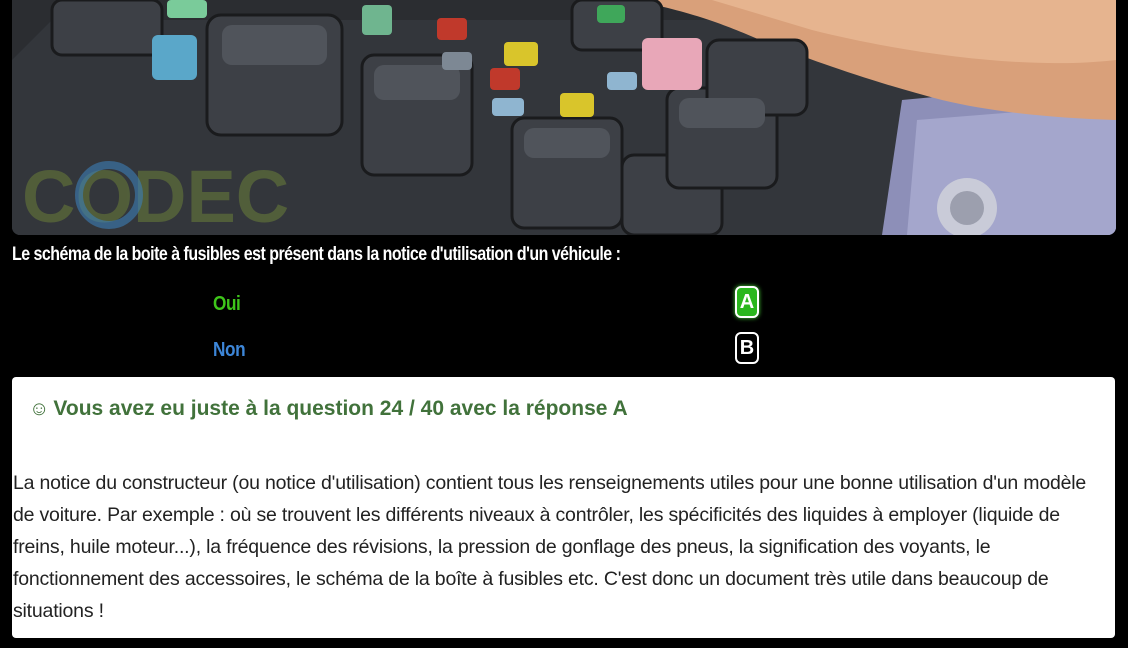 This screenshot has height=648, width=1128. Describe the element at coordinates (564, 350) in the screenshot. I see `answer-option-b: Non B` at that location.